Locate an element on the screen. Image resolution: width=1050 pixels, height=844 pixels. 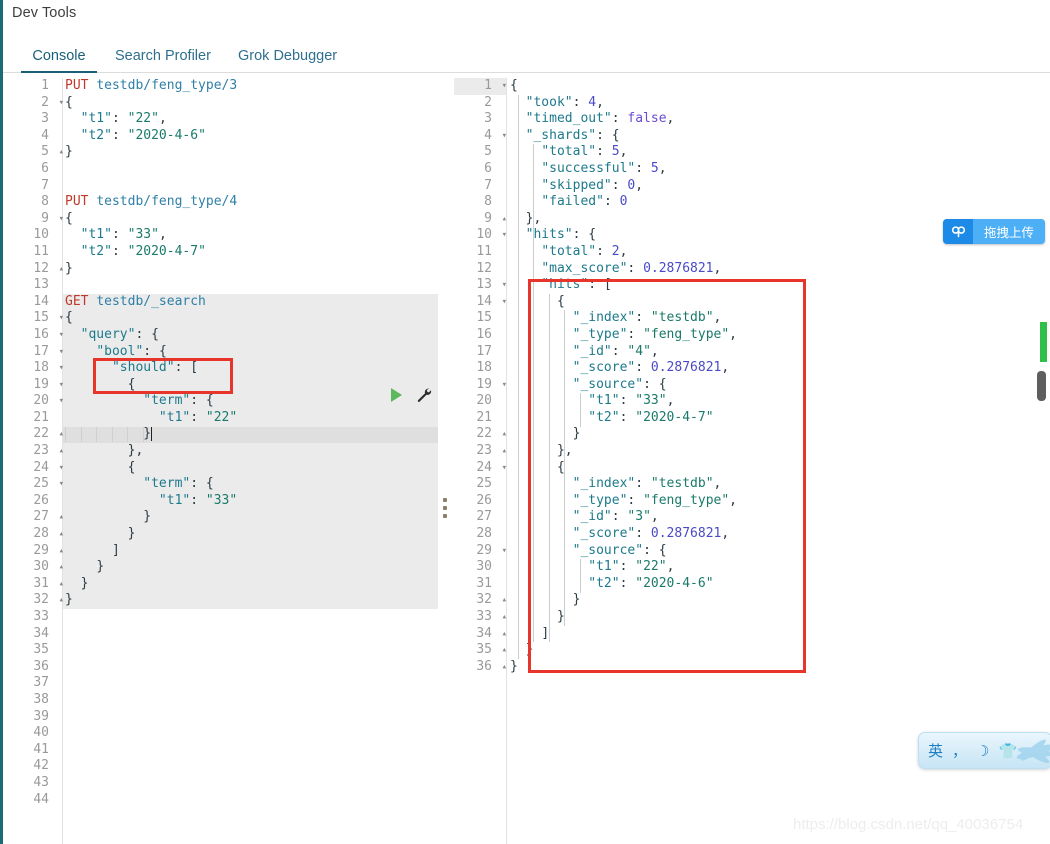
line-number: 3 is located at coordinates (45, 119).